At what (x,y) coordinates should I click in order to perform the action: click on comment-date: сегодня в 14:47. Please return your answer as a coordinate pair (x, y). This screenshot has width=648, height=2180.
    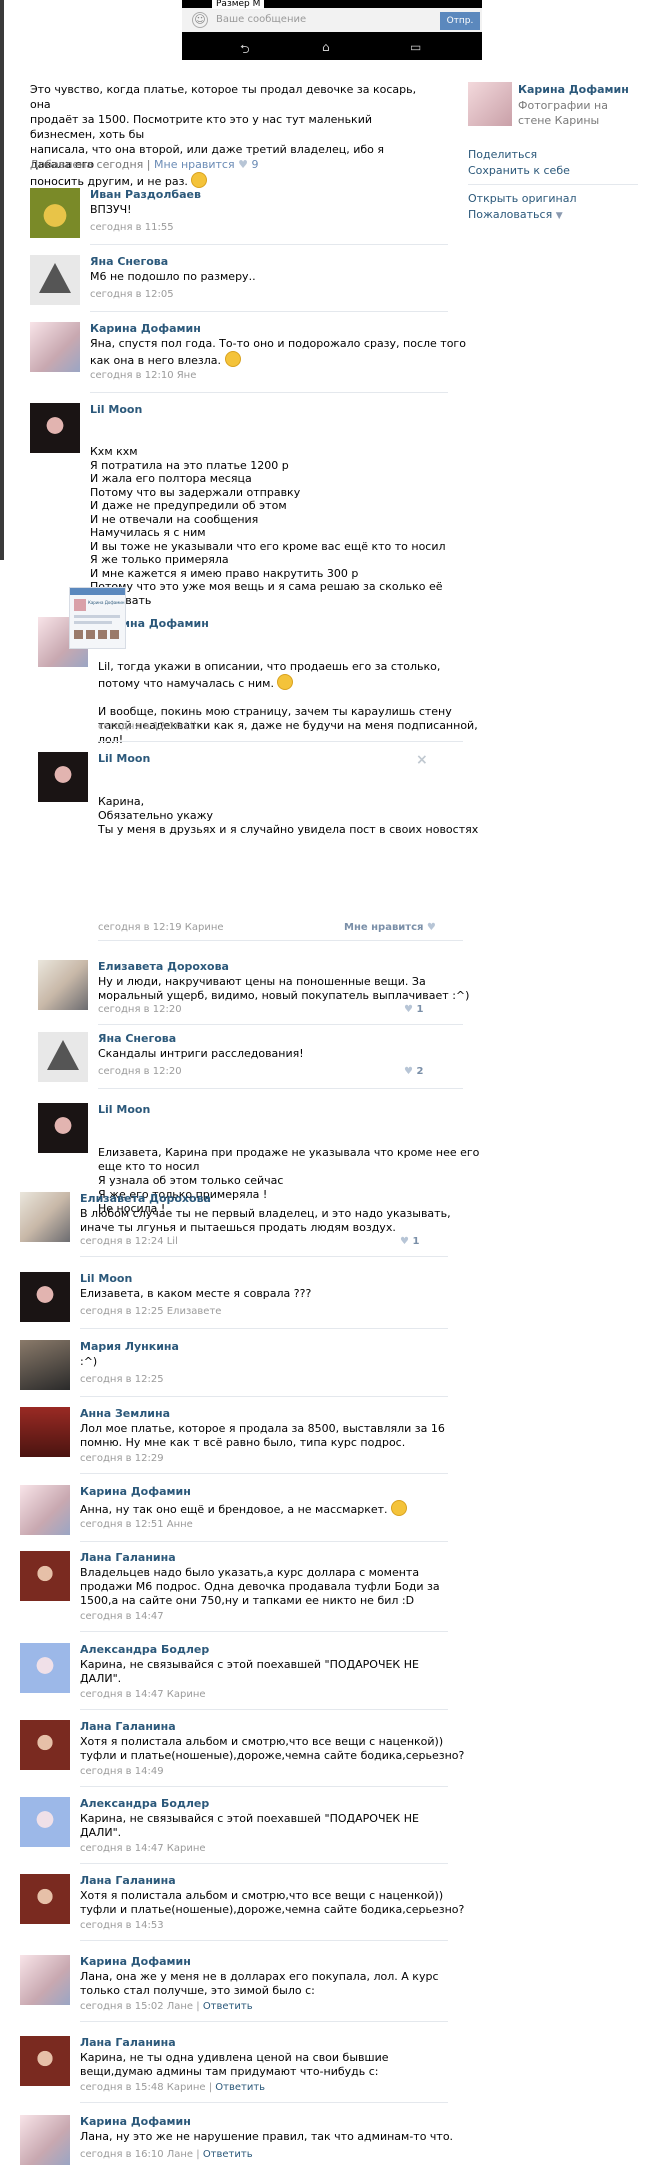
    Looking at the image, I should click on (122, 1616).